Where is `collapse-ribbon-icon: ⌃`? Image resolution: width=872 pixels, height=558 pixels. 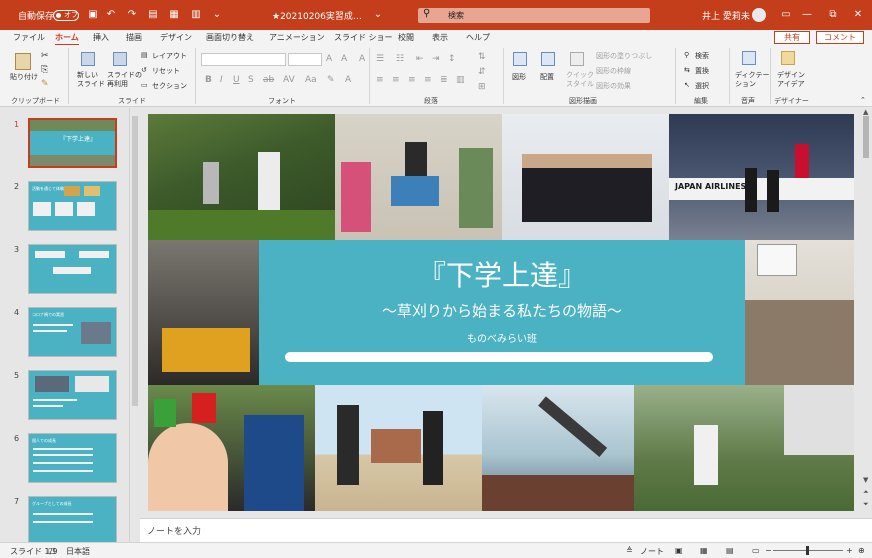
collapse-ribbon-icon: ⌃ is located at coordinates (863, 100).